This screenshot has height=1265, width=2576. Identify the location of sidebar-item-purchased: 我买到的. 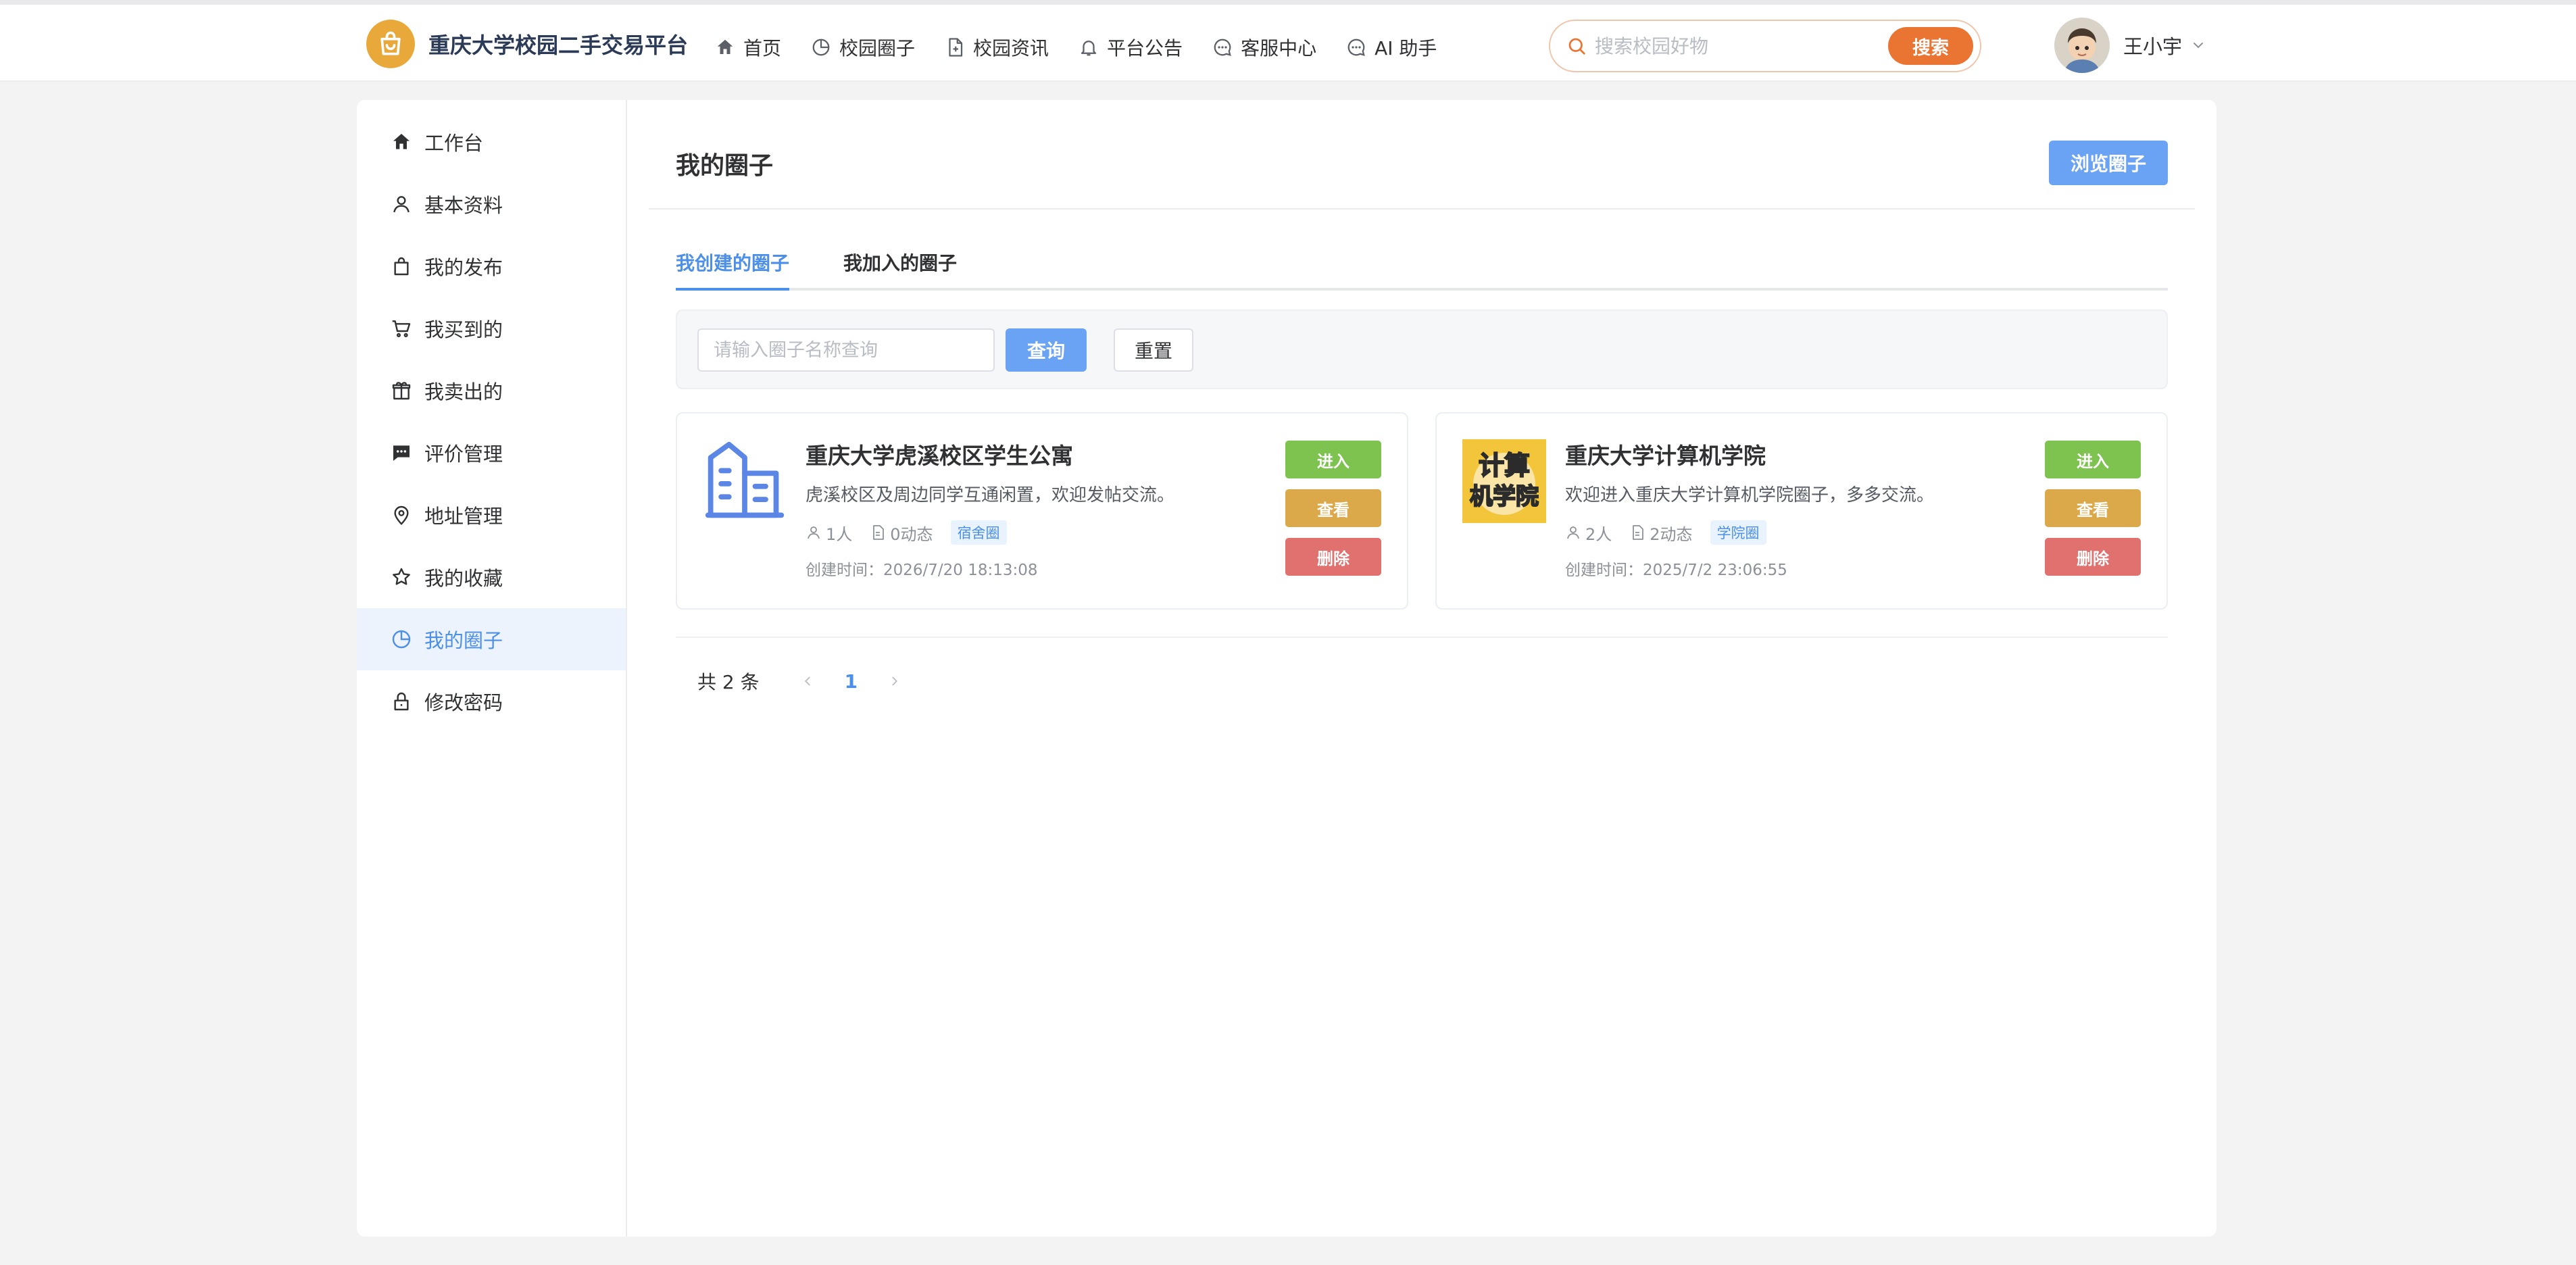
(492, 328).